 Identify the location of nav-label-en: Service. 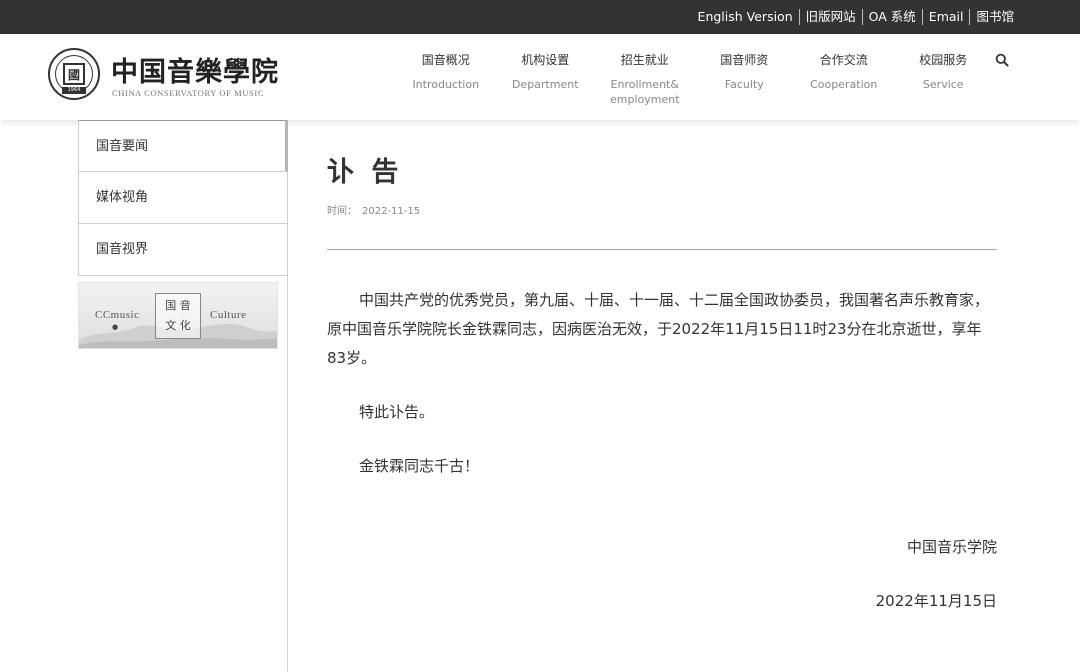
(943, 84).